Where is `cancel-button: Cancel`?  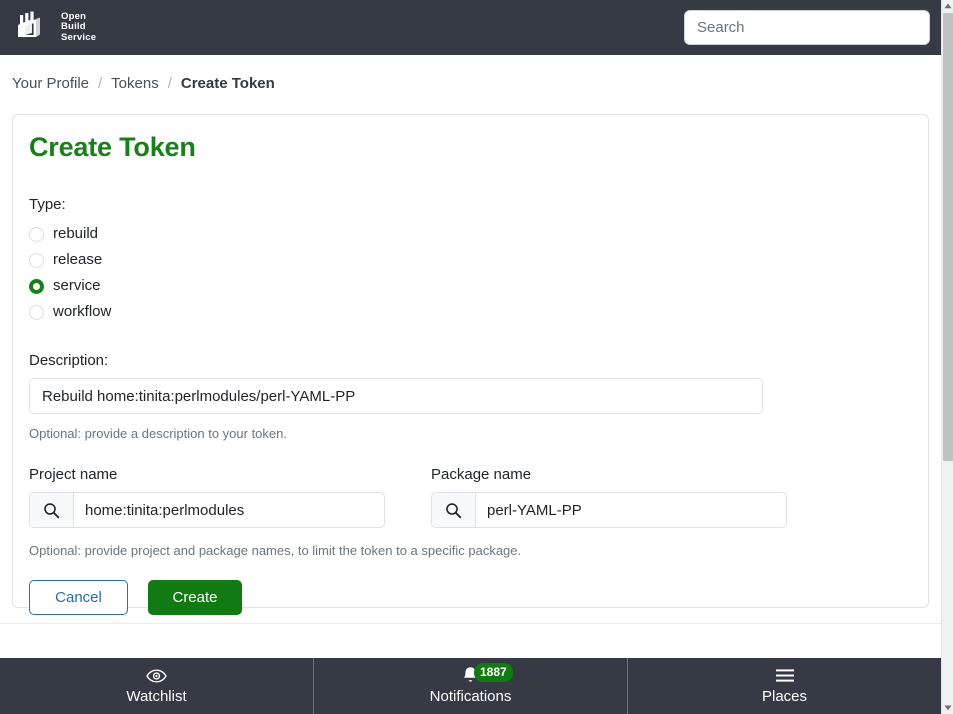 cancel-button: Cancel is located at coordinates (78, 597).